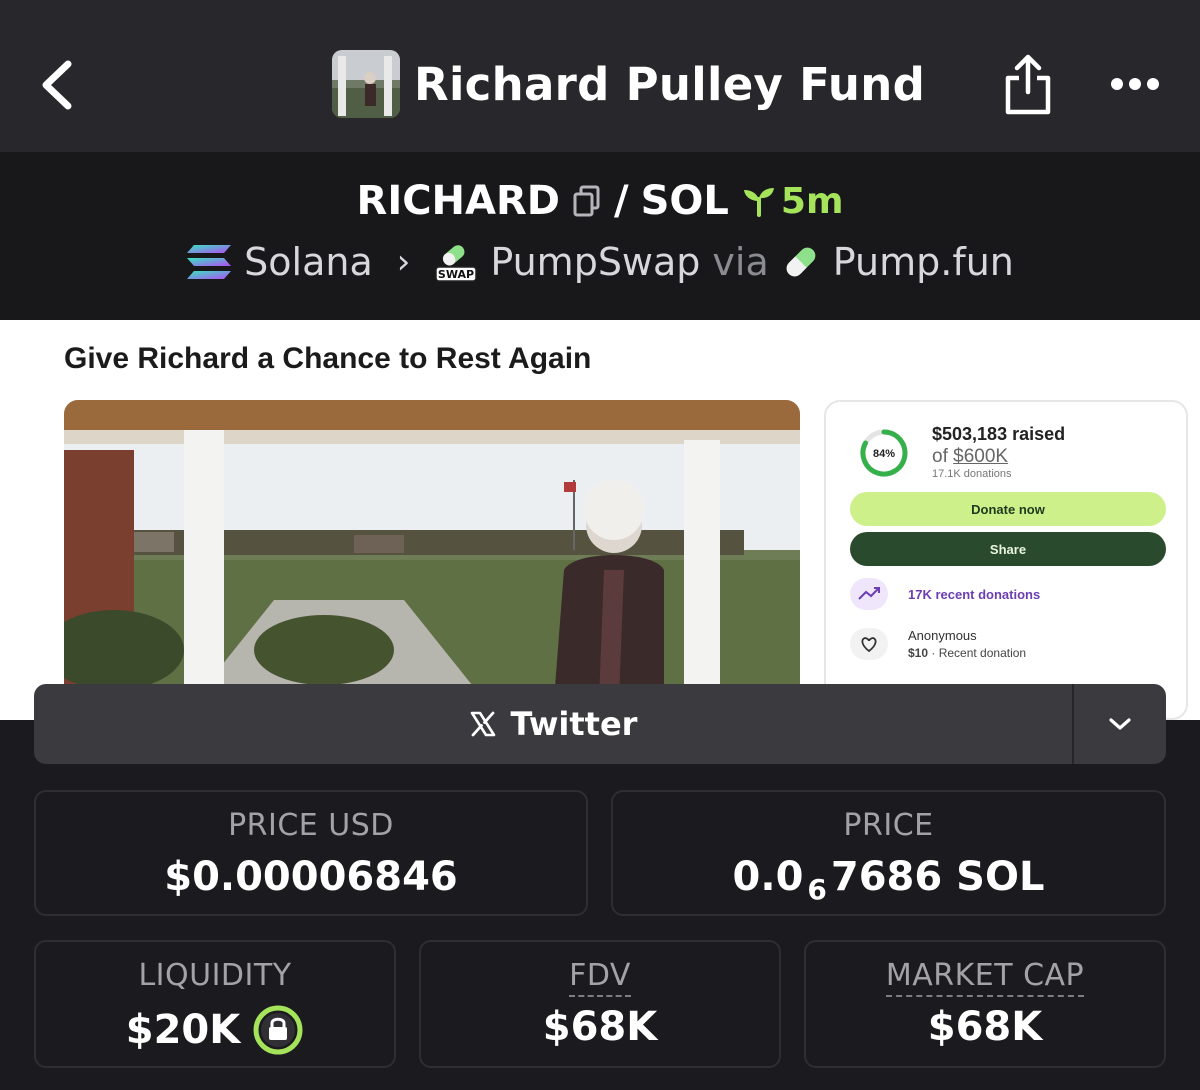 Image resolution: width=1200 pixels, height=1090 pixels. I want to click on fdv-label: FDV, so click(600, 977).